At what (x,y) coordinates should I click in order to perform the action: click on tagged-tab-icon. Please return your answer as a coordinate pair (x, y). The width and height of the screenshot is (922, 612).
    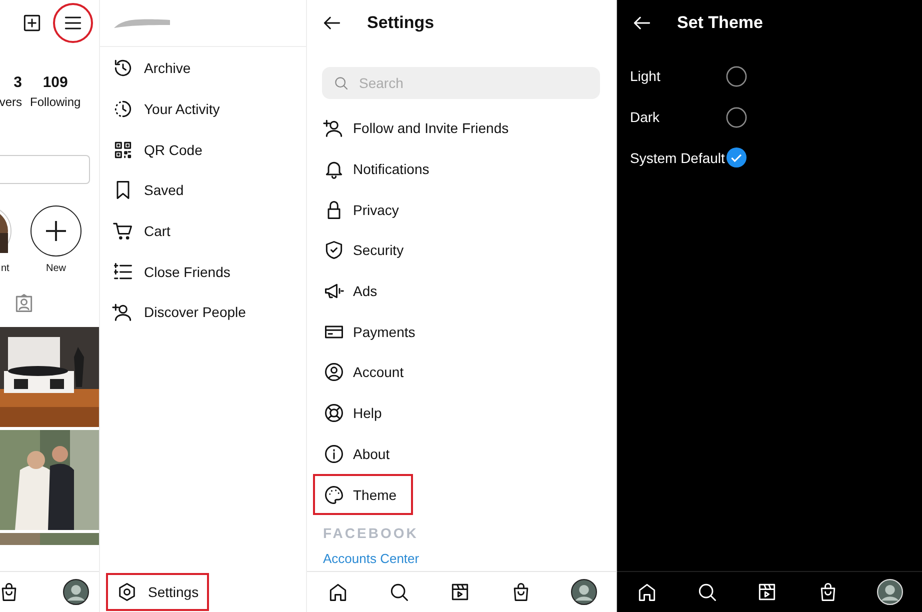
    Looking at the image, I should click on (24, 303).